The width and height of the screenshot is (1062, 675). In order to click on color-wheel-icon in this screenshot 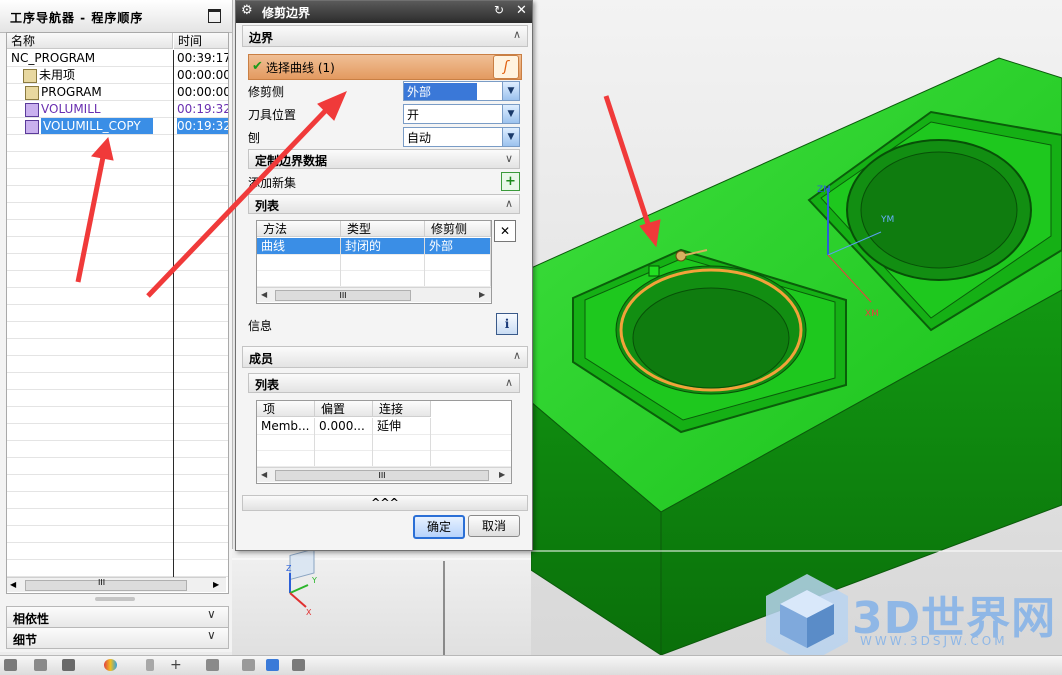, I will do `click(110, 665)`.